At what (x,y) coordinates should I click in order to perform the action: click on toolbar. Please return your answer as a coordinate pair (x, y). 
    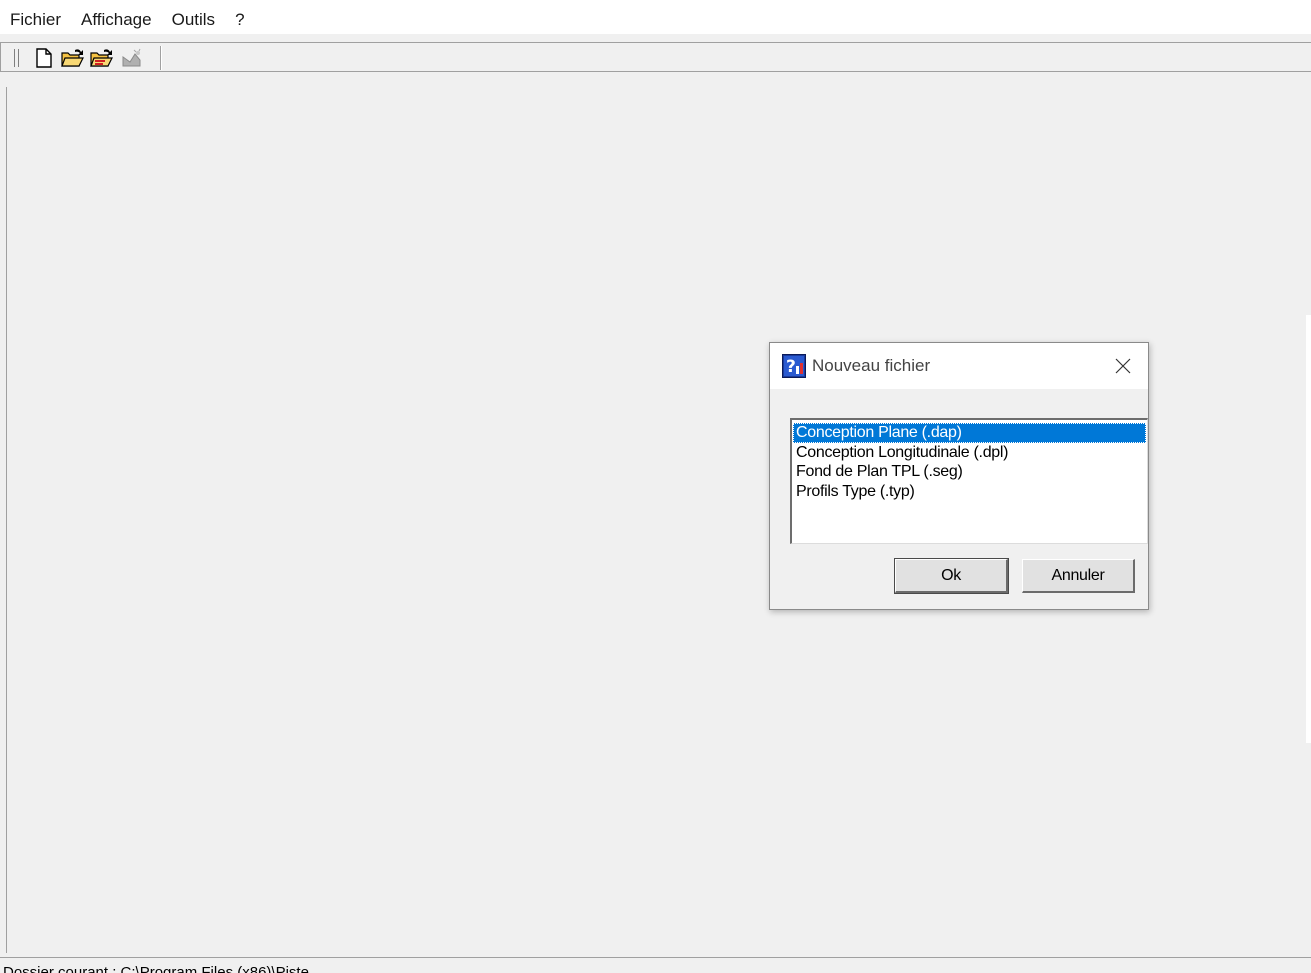
    Looking at the image, I should click on (655, 57).